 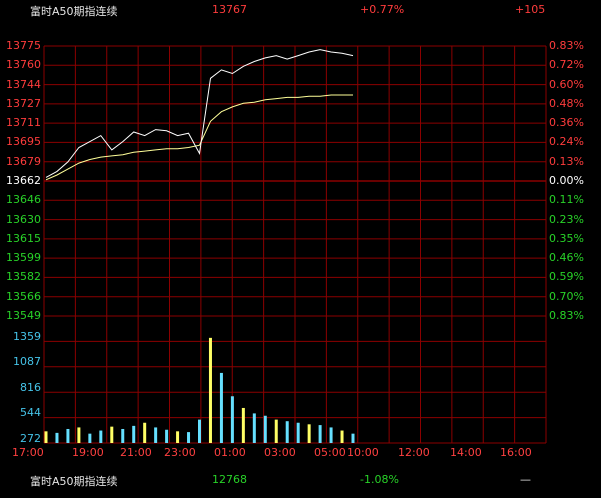 What do you see at coordinates (27, 336) in the screenshot?
I see `volume-tick-label: 1359` at bounding box center [27, 336].